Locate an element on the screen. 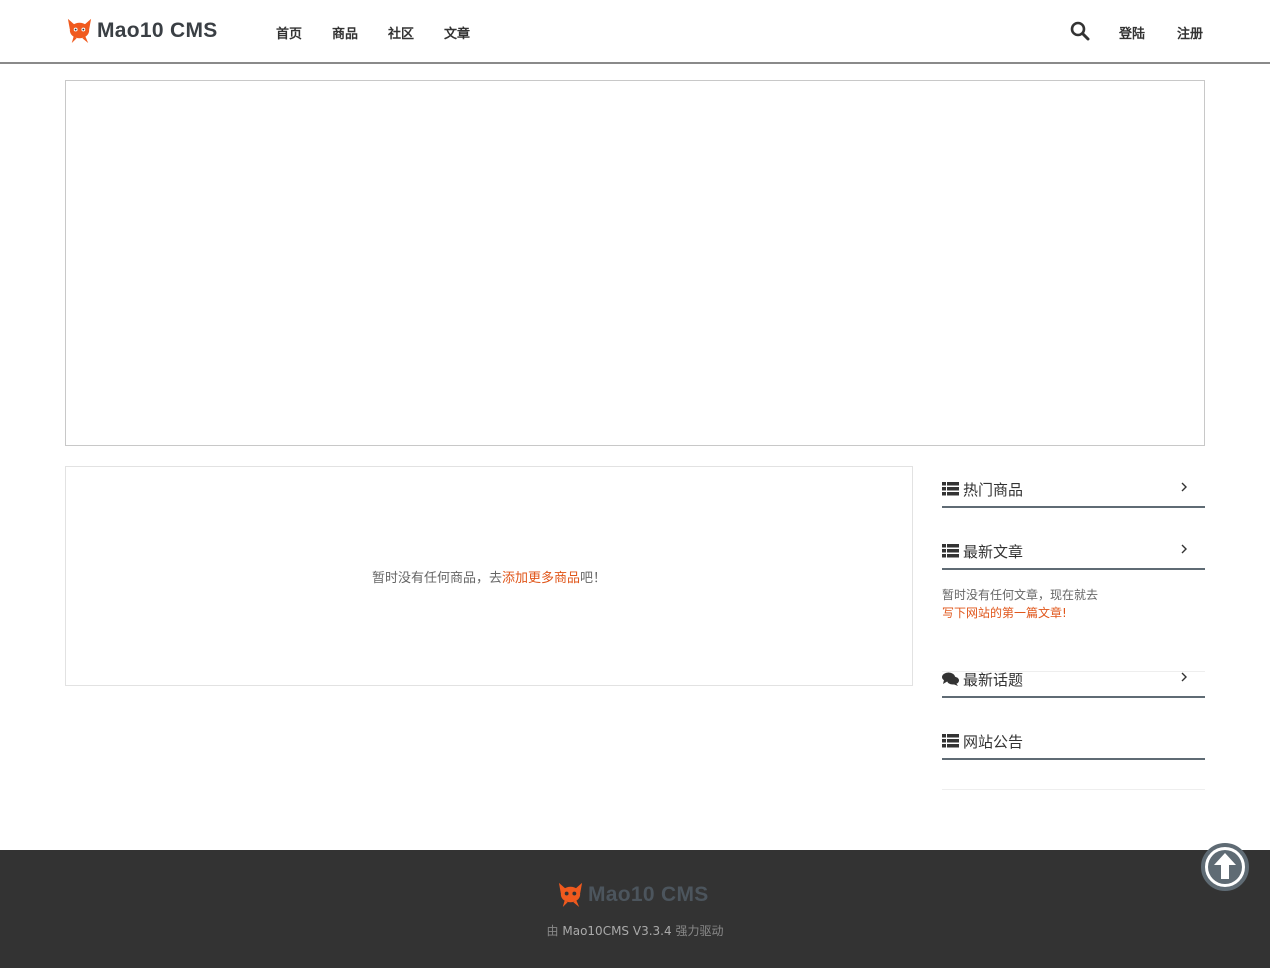 The width and height of the screenshot is (1270, 968). widget-header: 最新话题 is located at coordinates (1073, 680).